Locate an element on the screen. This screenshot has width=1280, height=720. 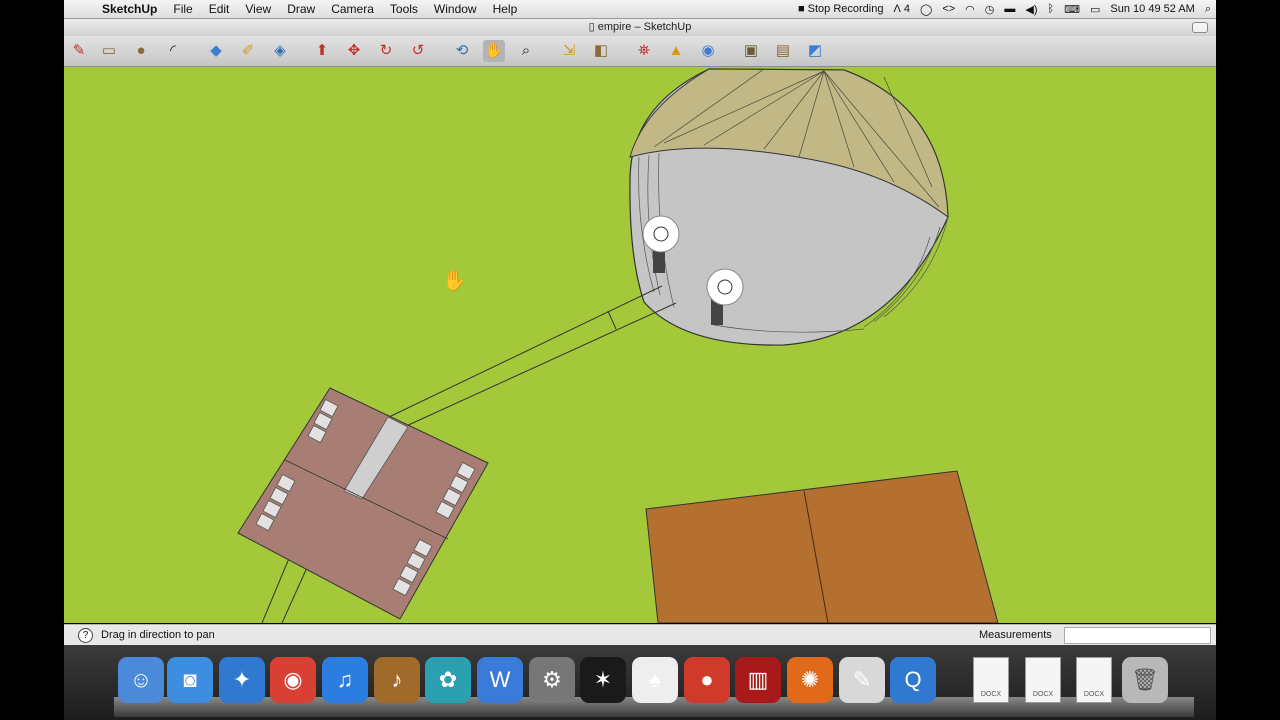
window-title: empire – SketchUp is located at coordinates (644, 27).